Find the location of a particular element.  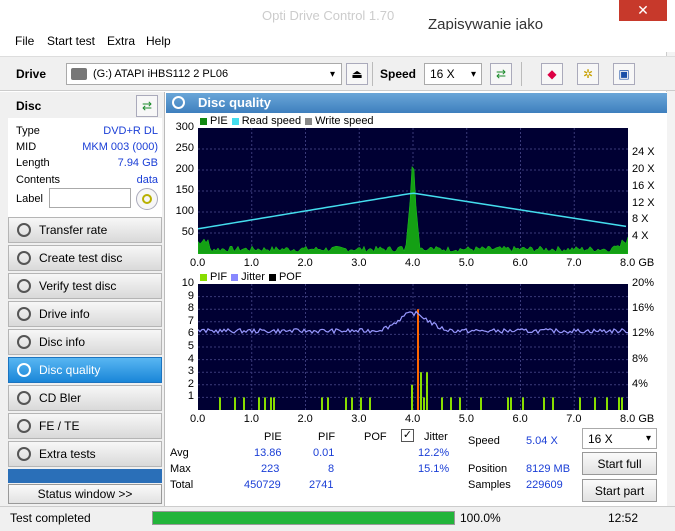

prop-length: Length 7.94 GB is located at coordinates (87, 163).